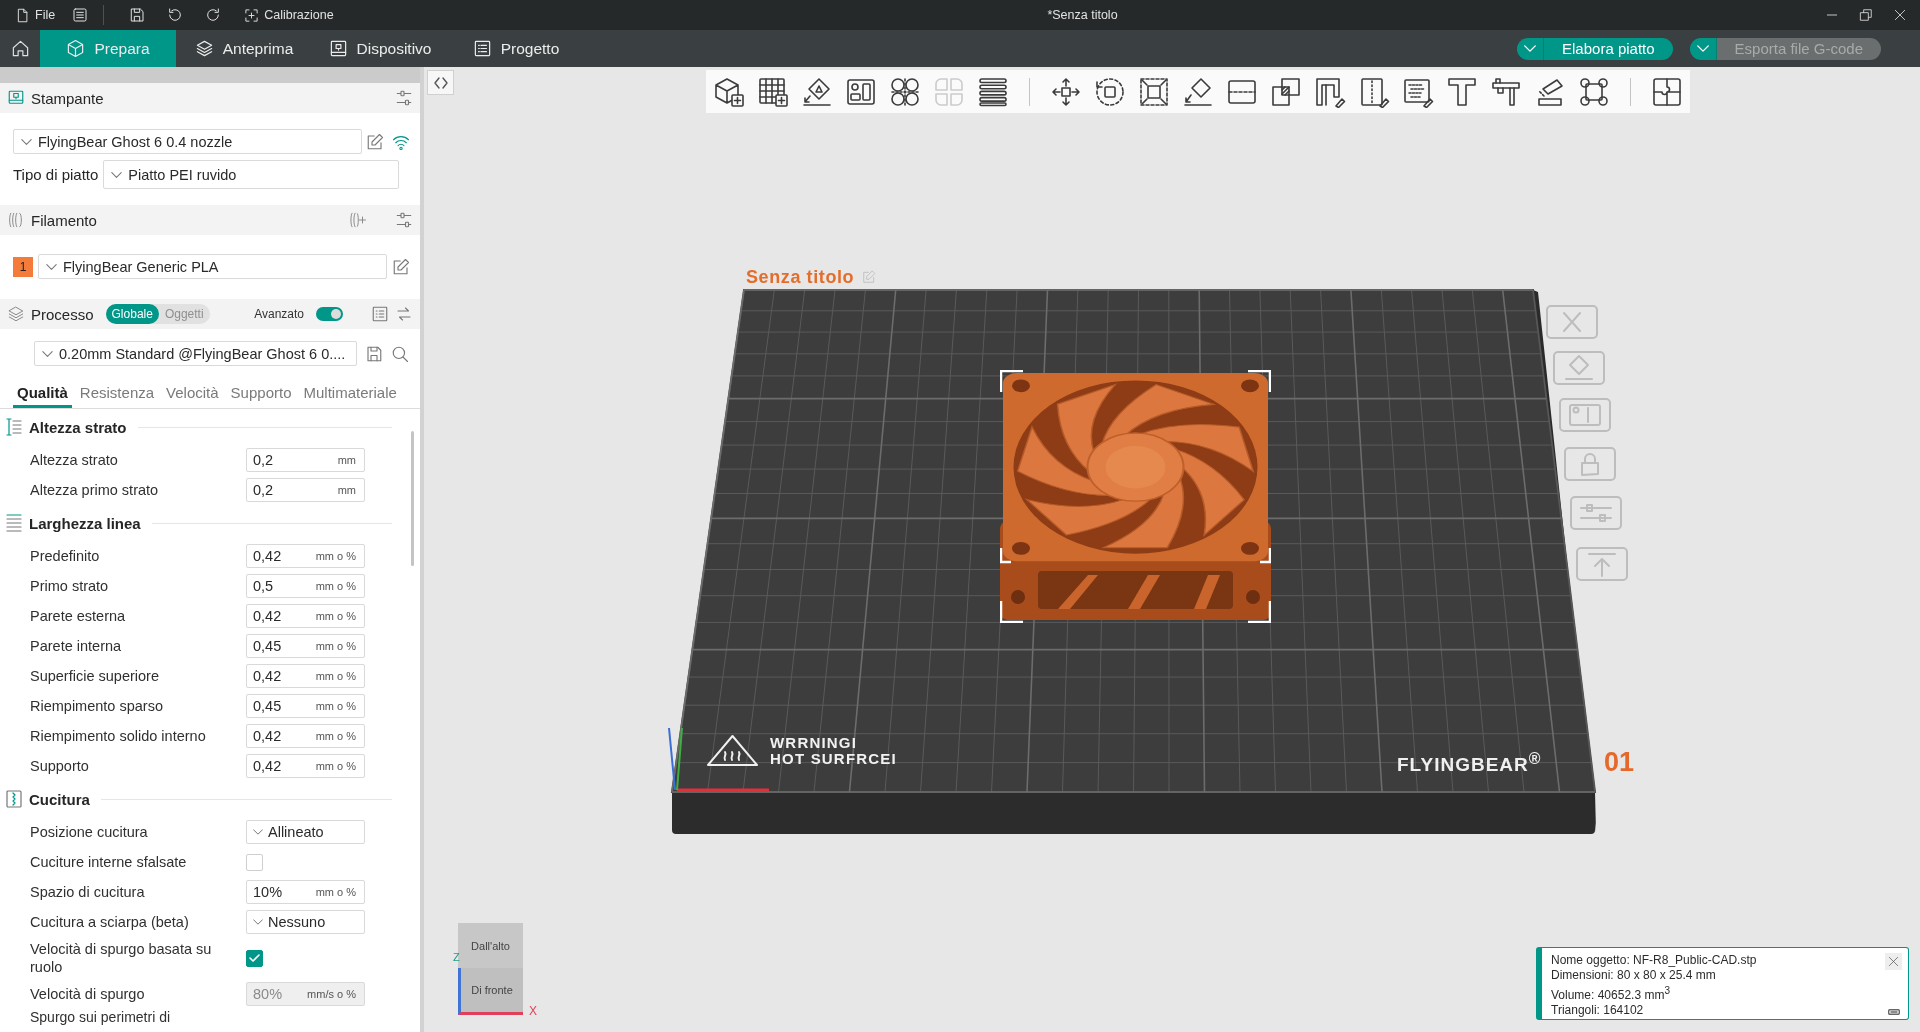 Image resolution: width=1920 pixels, height=1032 pixels. What do you see at coordinates (89, 832) in the screenshot?
I see `setting-label: Posizione cucitura` at bounding box center [89, 832].